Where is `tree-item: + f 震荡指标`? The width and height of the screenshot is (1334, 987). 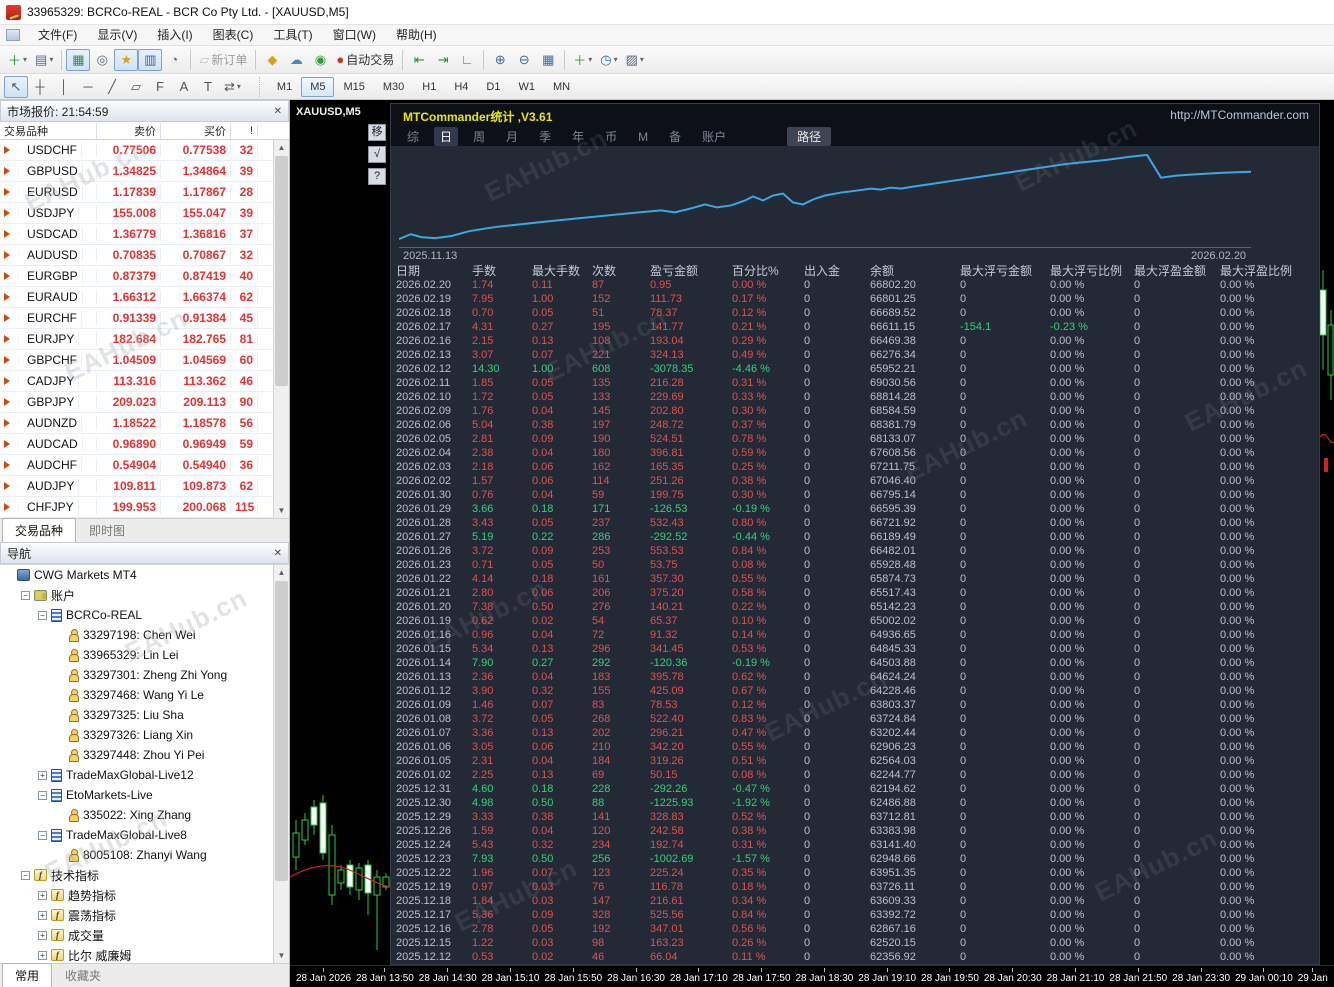 tree-item: + f 震荡指标 is located at coordinates (144, 915).